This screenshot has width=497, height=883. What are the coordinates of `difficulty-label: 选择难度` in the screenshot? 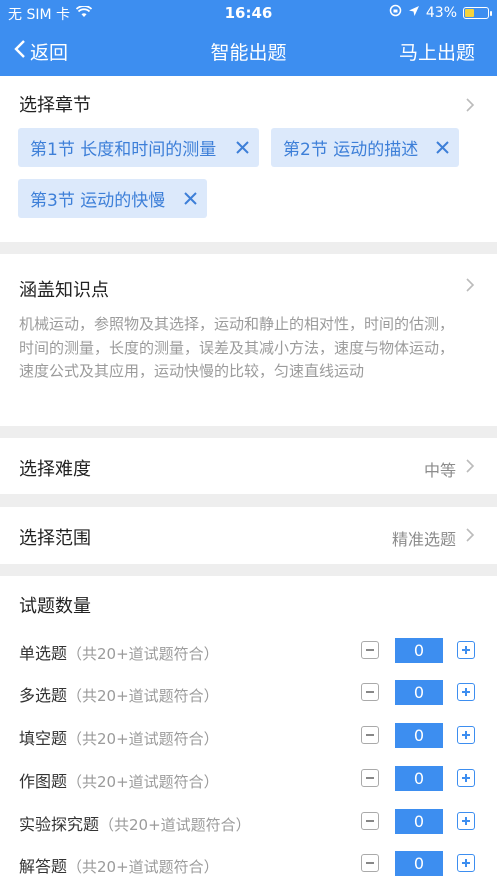 It's located at (55, 469).